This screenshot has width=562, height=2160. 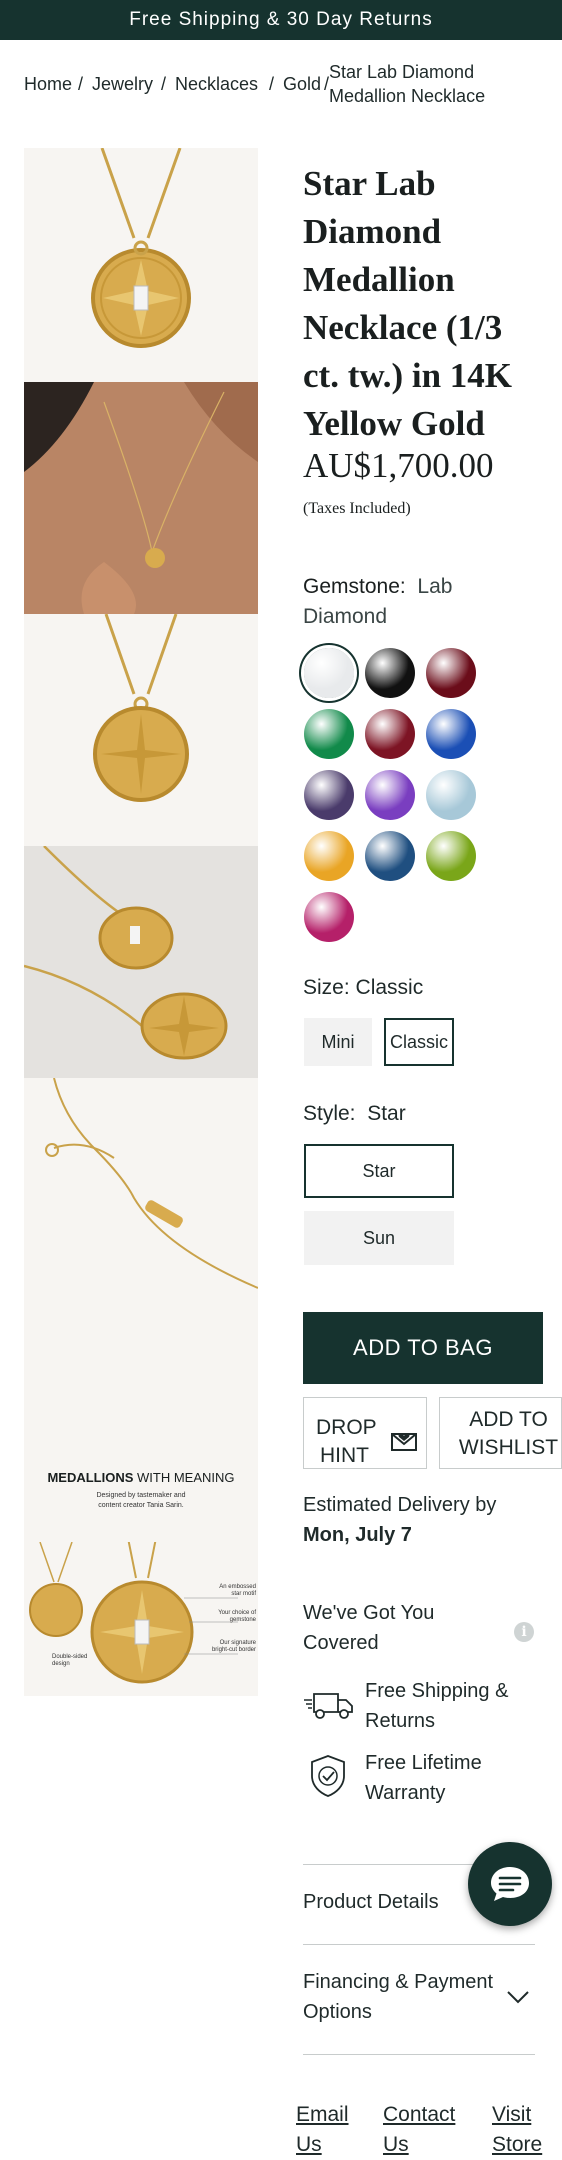 What do you see at coordinates (451, 734) in the screenshot?
I see `gemstone-swatch-sapphire` at bounding box center [451, 734].